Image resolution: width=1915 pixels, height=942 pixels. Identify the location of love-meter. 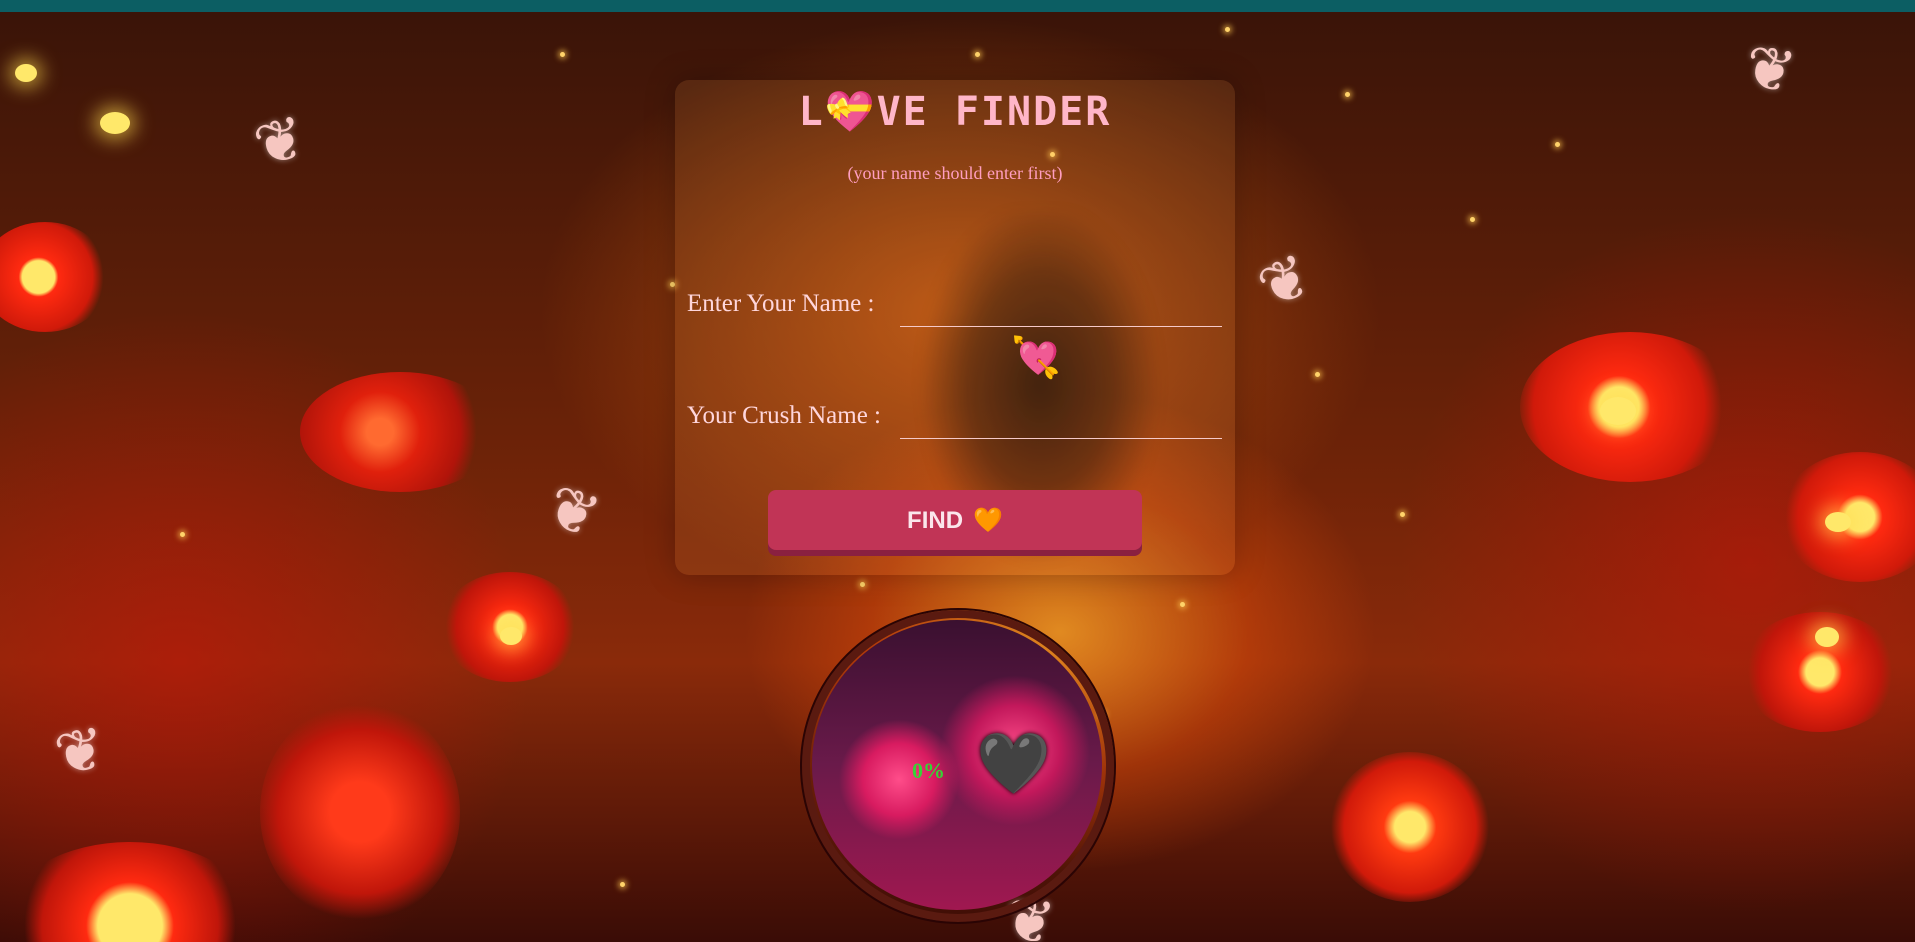
(957, 765).